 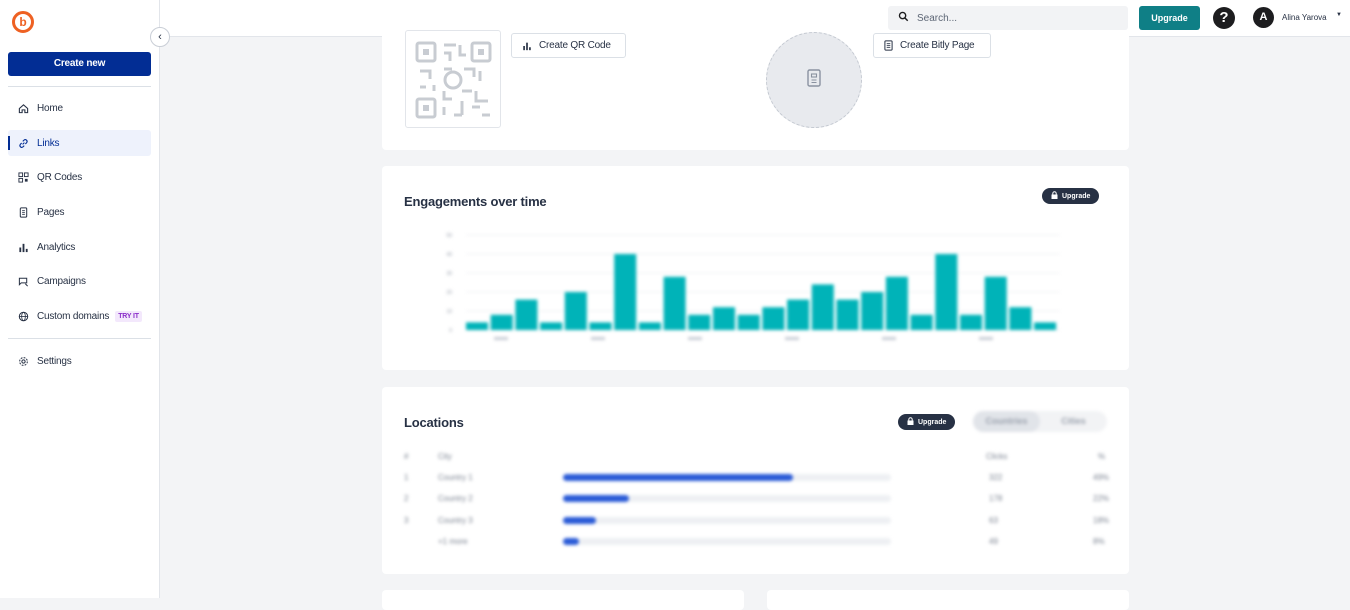 I want to click on create-new-button: Create new, so click(x=79, y=64).